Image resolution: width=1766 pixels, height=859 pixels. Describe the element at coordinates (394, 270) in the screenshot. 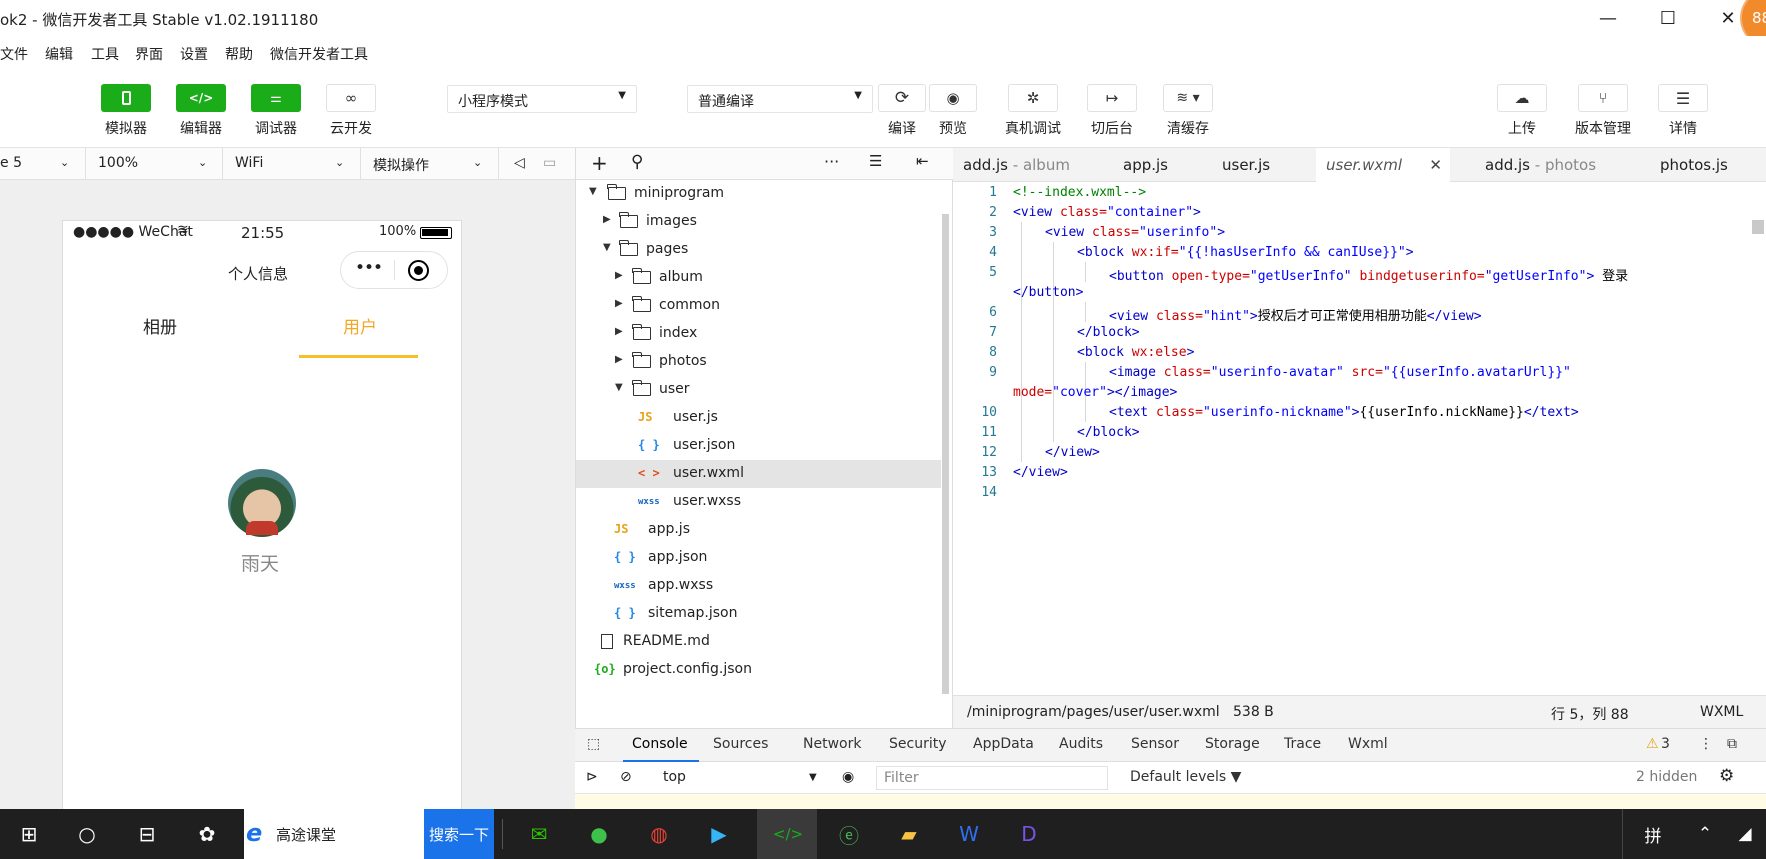

I see `capsule-menu: •••` at that location.